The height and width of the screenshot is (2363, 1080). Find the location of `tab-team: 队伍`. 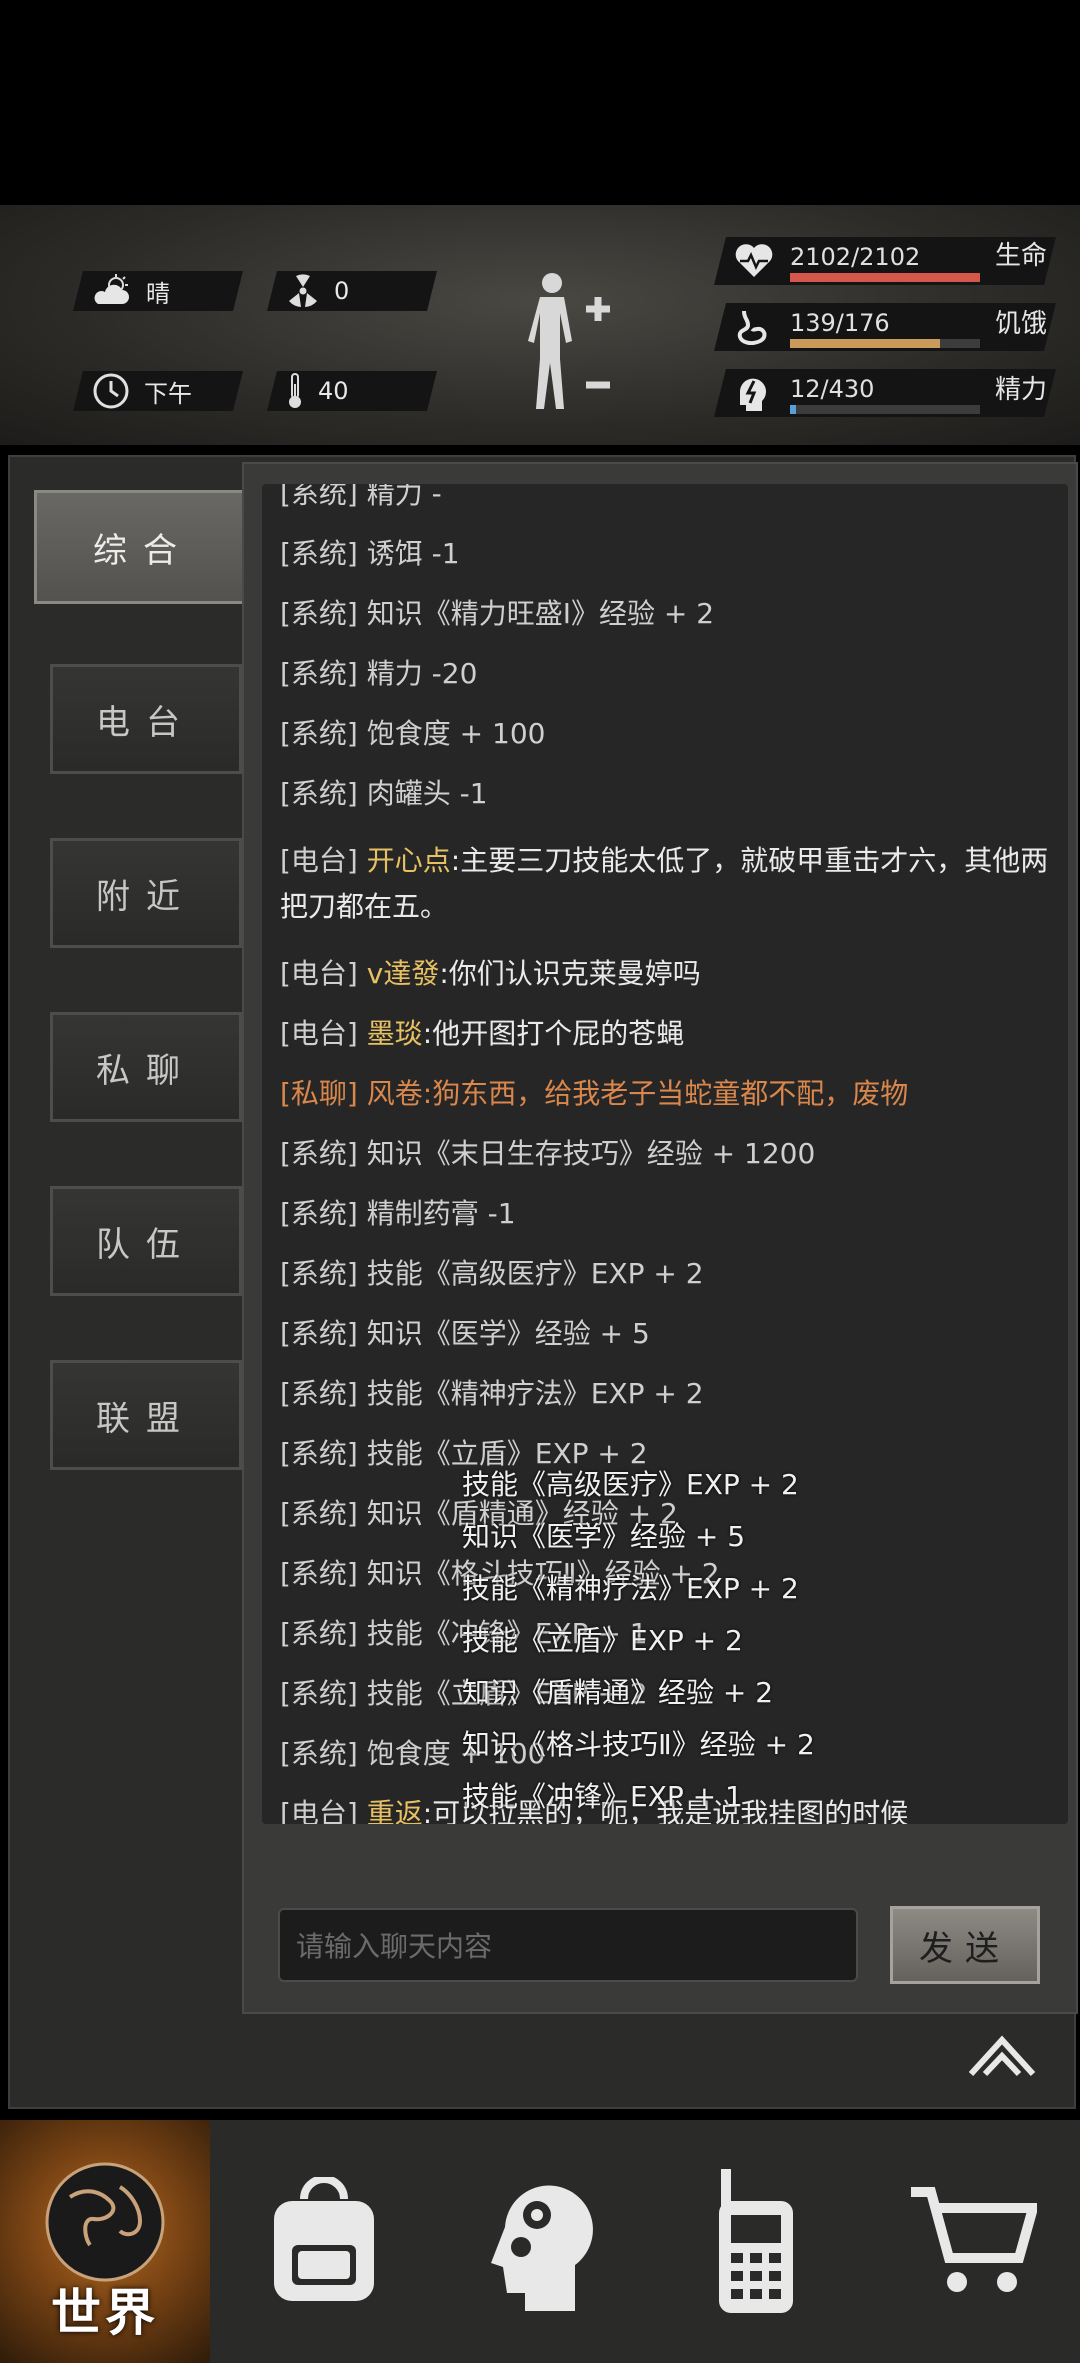

tab-team: 队伍 is located at coordinates (146, 1241).